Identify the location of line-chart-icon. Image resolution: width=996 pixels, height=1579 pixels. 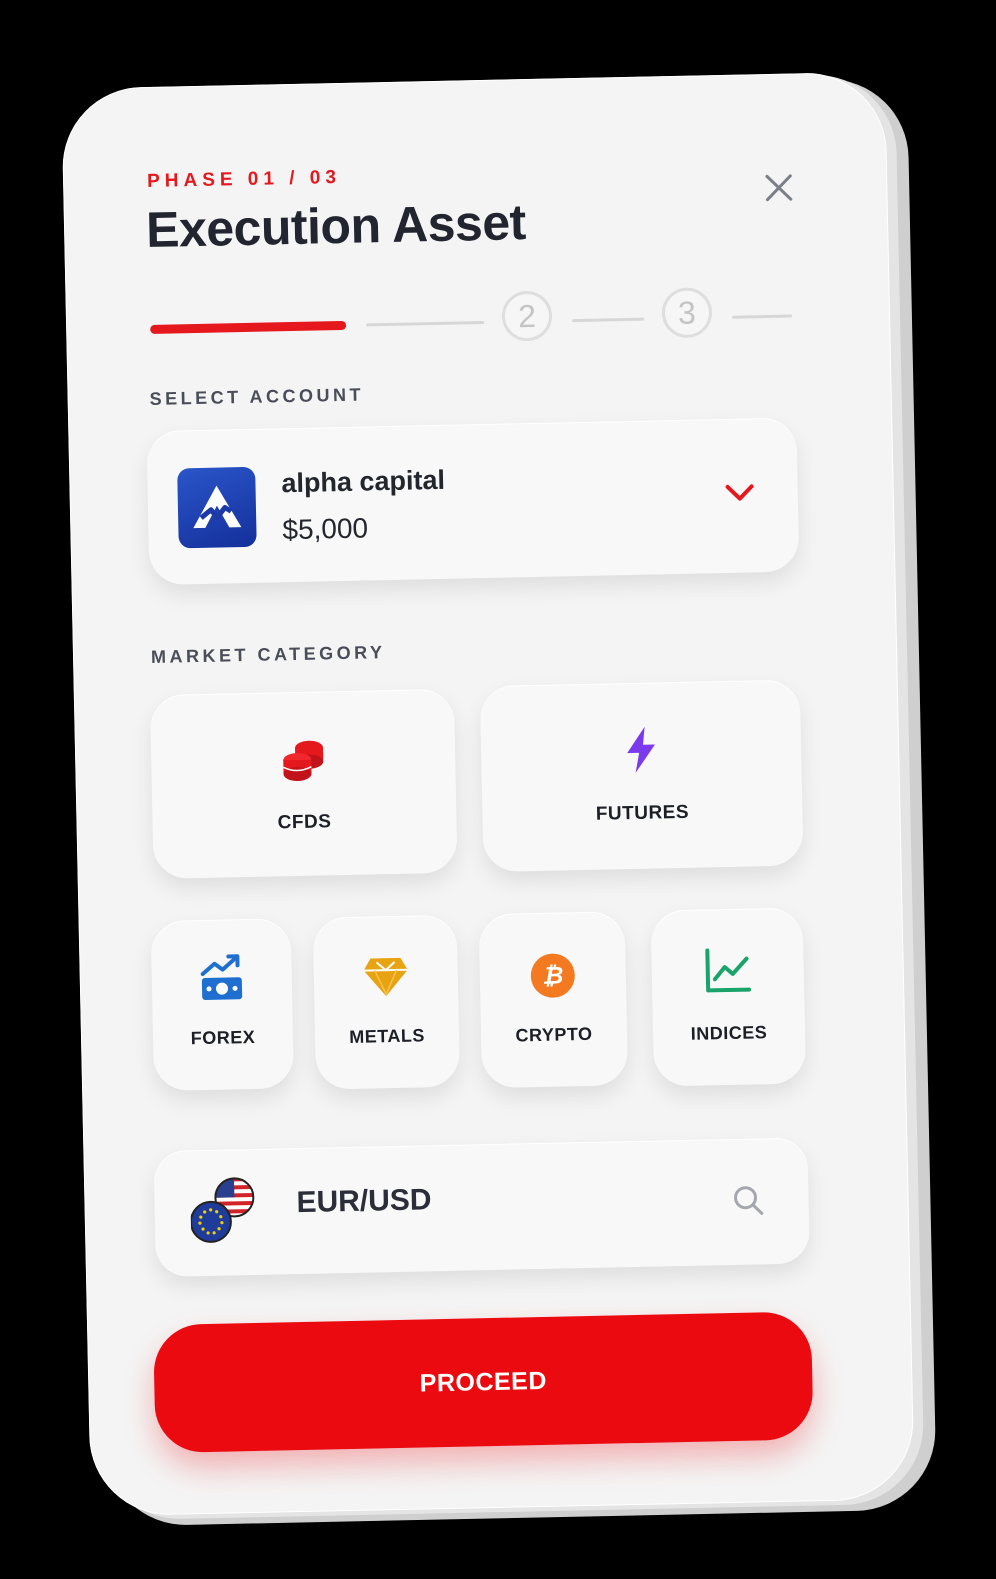
(728, 973).